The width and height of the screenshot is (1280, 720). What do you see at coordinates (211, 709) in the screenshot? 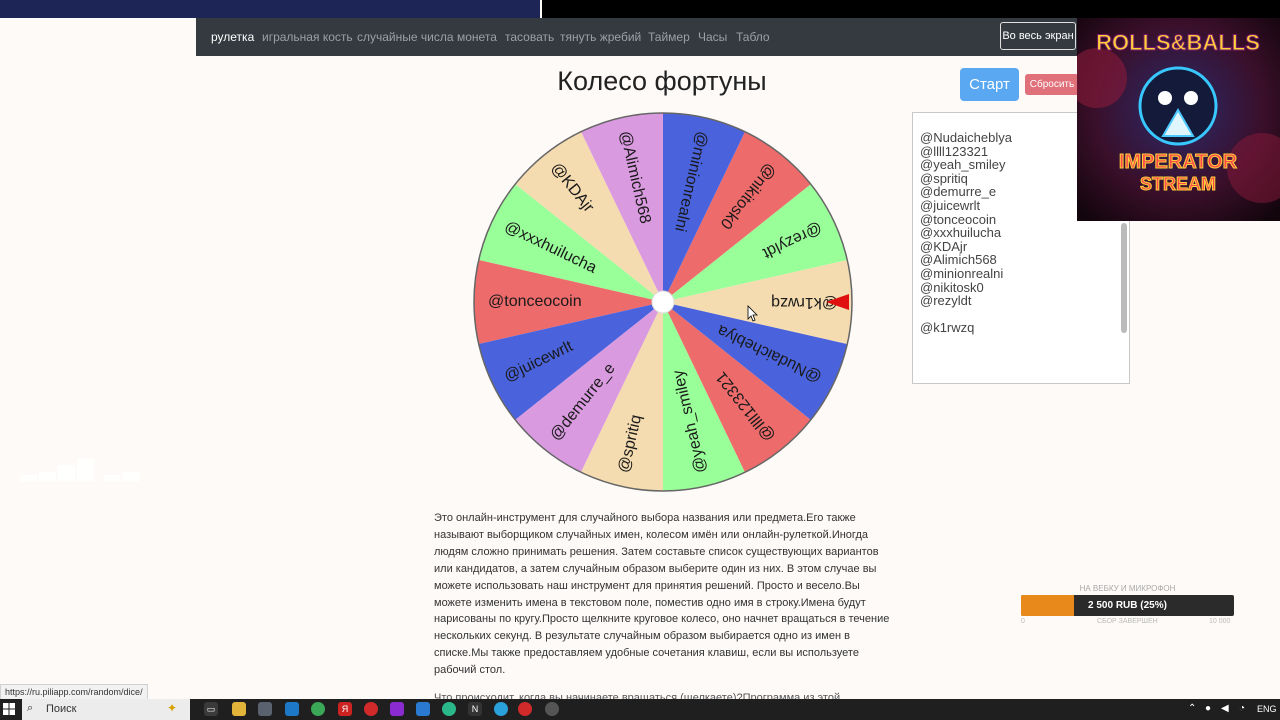
I see `task-view-icon: ▭` at bounding box center [211, 709].